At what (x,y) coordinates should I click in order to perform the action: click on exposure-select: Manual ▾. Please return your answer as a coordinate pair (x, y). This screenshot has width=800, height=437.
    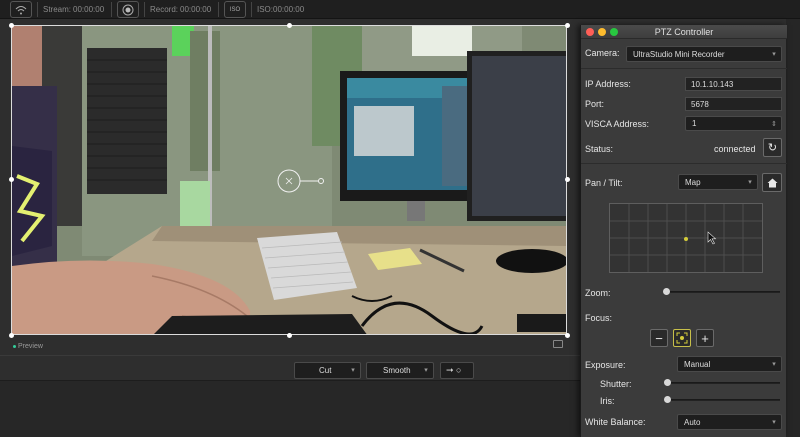
    Looking at the image, I should click on (729, 364).